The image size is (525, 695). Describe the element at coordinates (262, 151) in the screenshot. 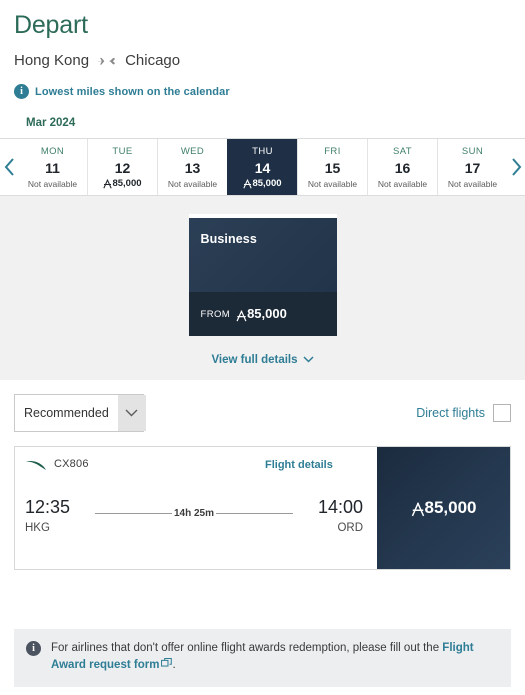

I see `calendar-day-weekday: THU` at that location.